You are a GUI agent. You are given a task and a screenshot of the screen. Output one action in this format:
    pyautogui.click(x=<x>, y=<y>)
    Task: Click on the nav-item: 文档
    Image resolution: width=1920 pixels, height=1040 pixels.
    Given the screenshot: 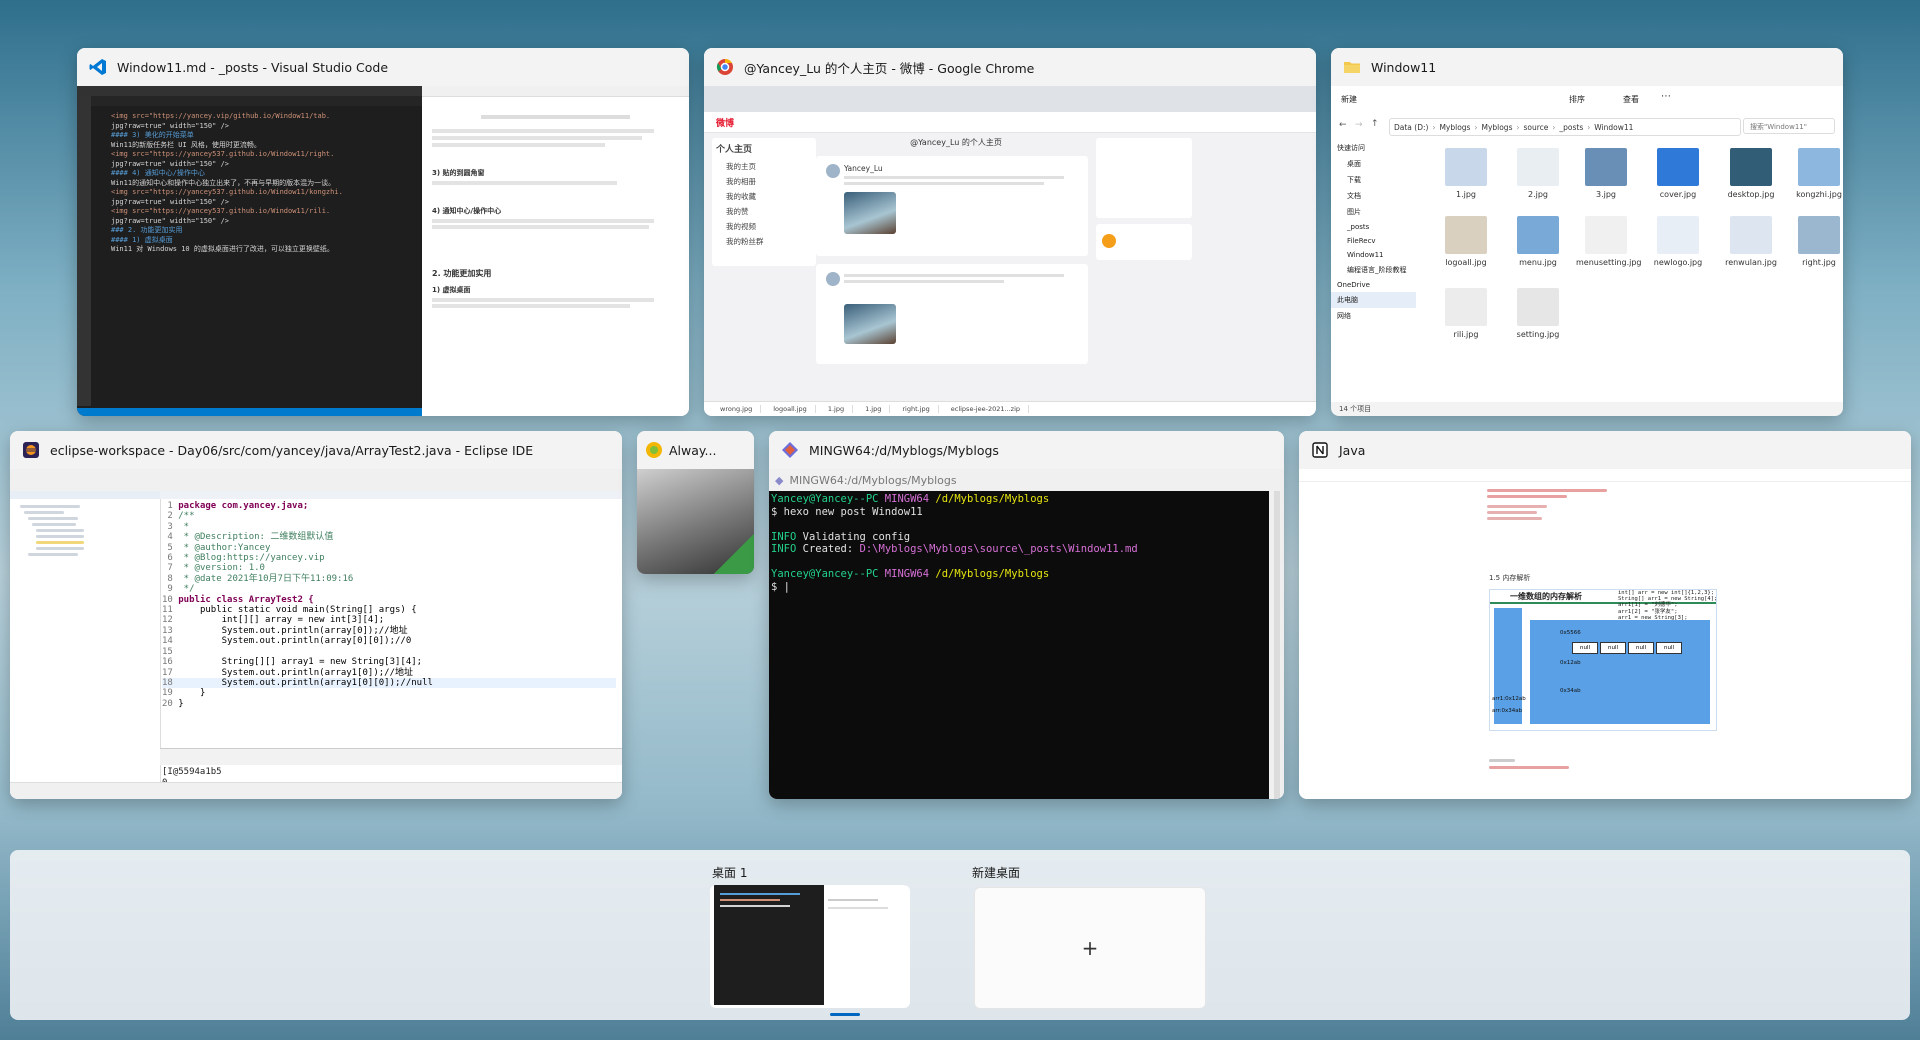 What is the action you would take?
    pyautogui.click(x=1373, y=196)
    